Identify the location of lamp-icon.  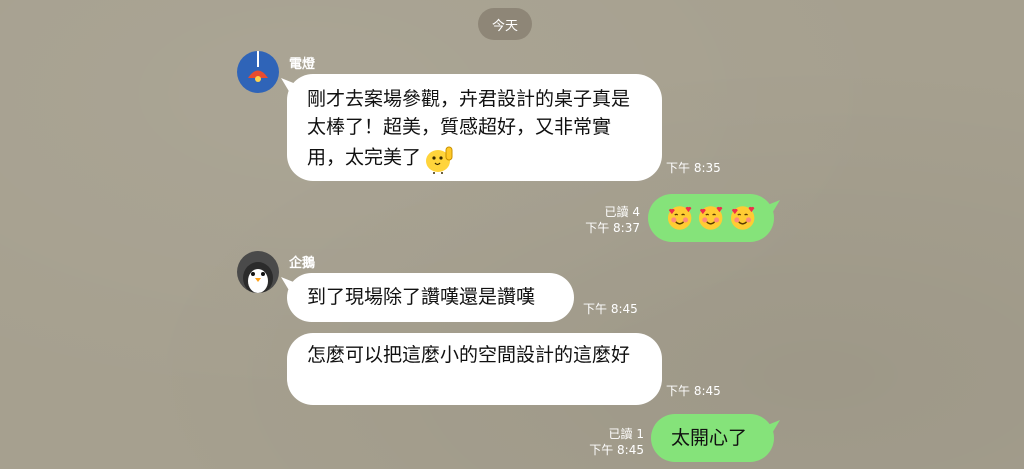
(258, 66).